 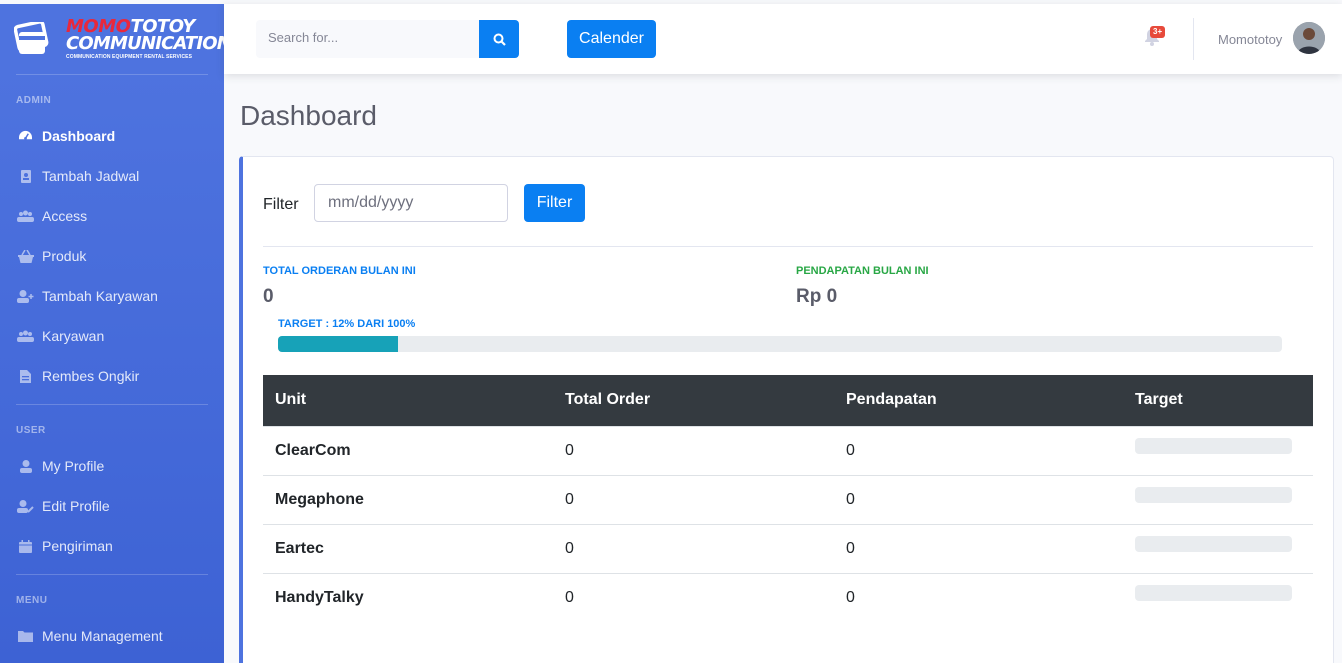 What do you see at coordinates (102, 636) in the screenshot?
I see `sidebar-item-label: Menu Management` at bounding box center [102, 636].